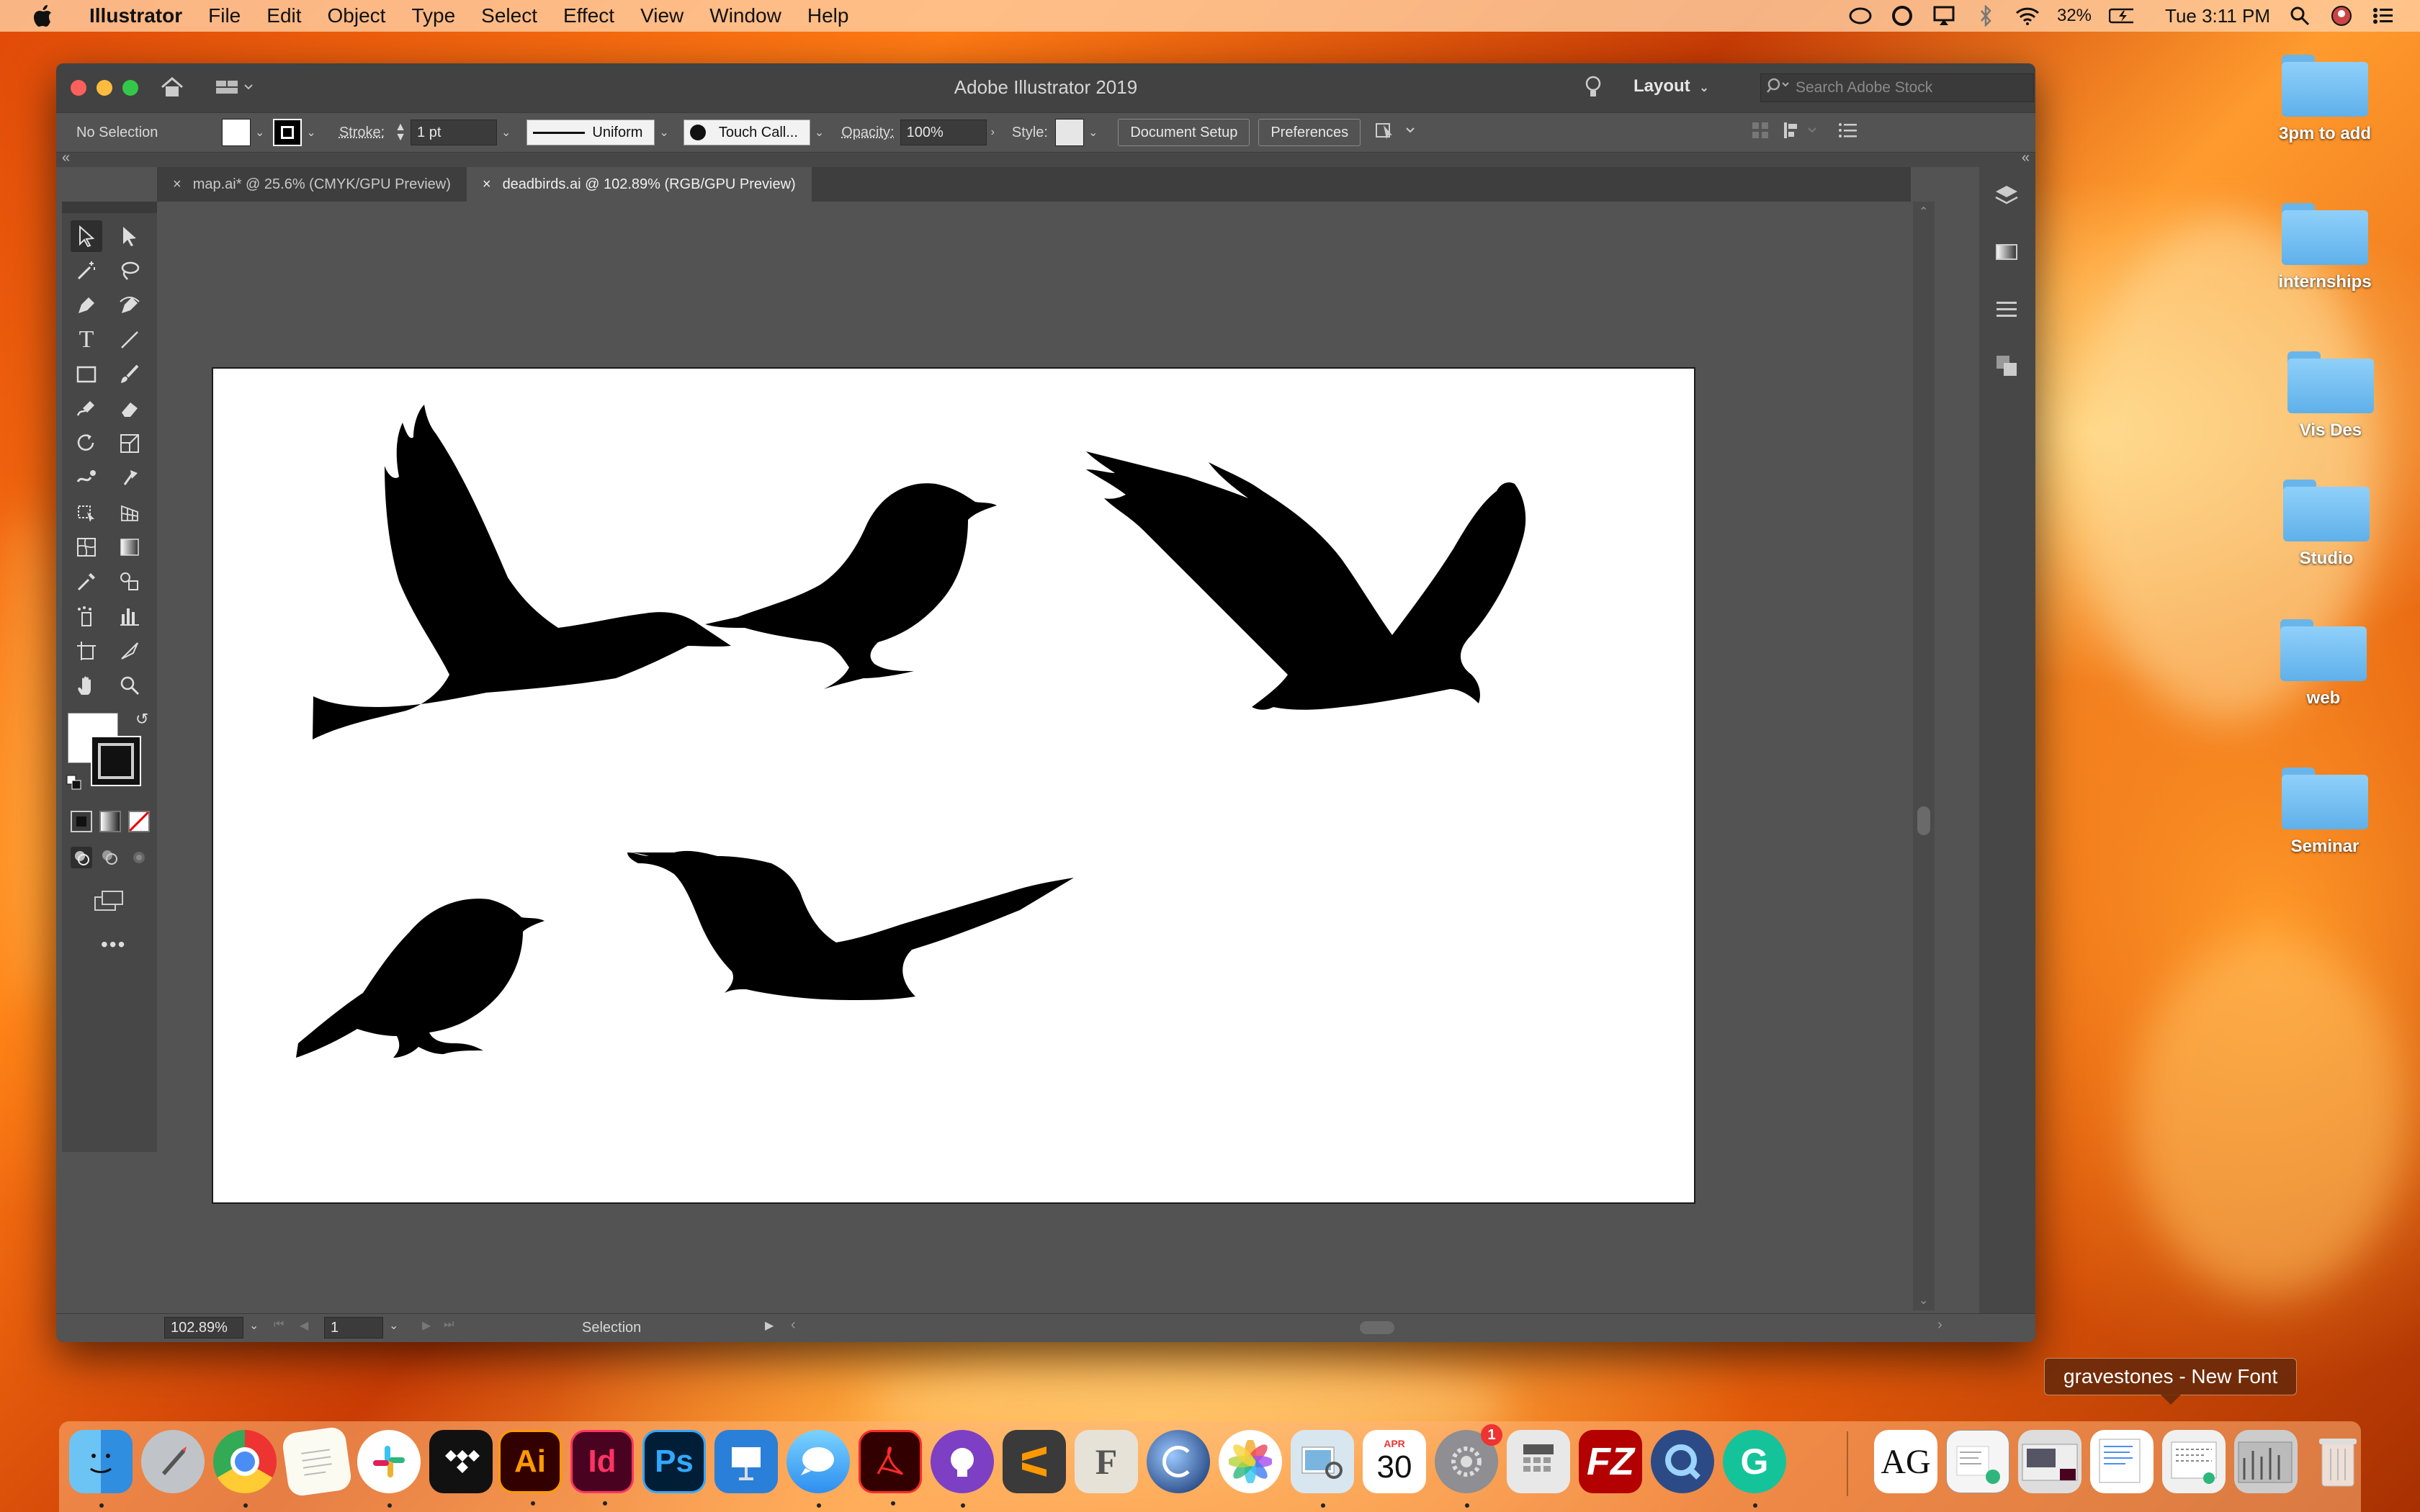 The height and width of the screenshot is (1512, 2420). What do you see at coordinates (590, 132) in the screenshot?
I see `stroke-profile-select: Uniform` at bounding box center [590, 132].